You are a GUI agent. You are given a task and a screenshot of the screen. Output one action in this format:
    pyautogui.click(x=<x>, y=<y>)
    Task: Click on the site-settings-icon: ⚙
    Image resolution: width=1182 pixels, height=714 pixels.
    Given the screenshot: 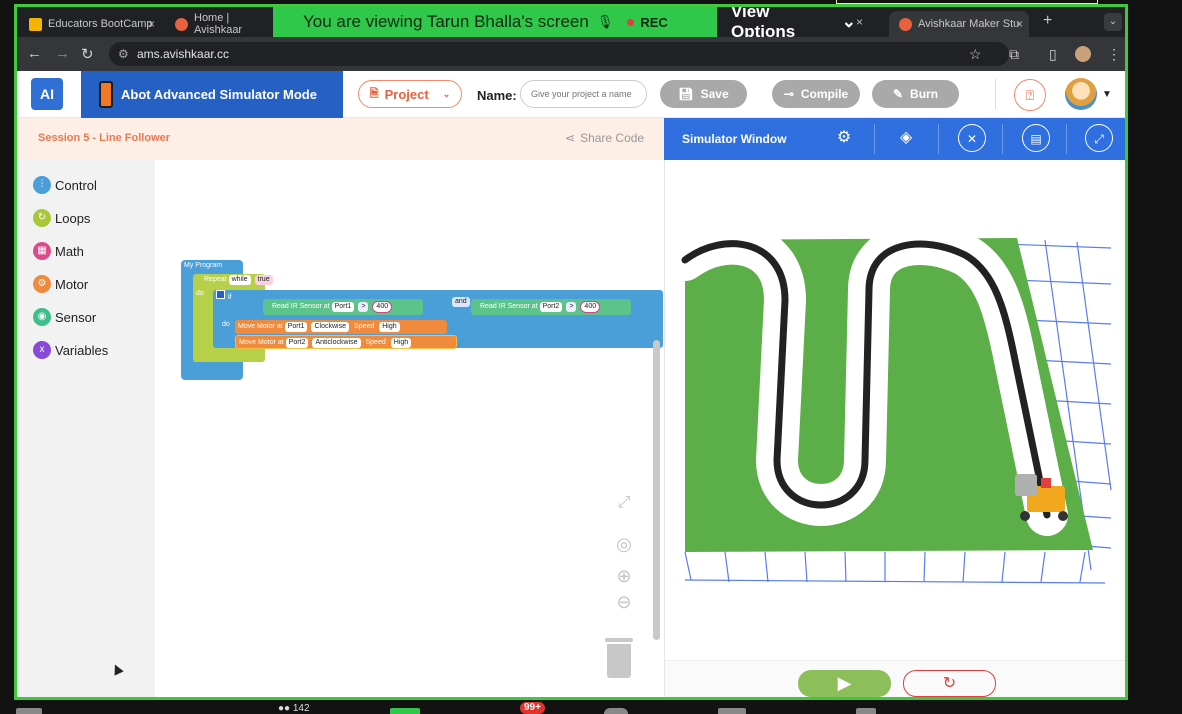 What is the action you would take?
    pyautogui.click(x=123, y=54)
    